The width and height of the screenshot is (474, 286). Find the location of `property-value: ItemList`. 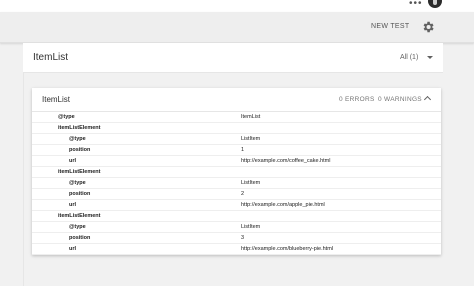

property-value: ItemList is located at coordinates (251, 117).